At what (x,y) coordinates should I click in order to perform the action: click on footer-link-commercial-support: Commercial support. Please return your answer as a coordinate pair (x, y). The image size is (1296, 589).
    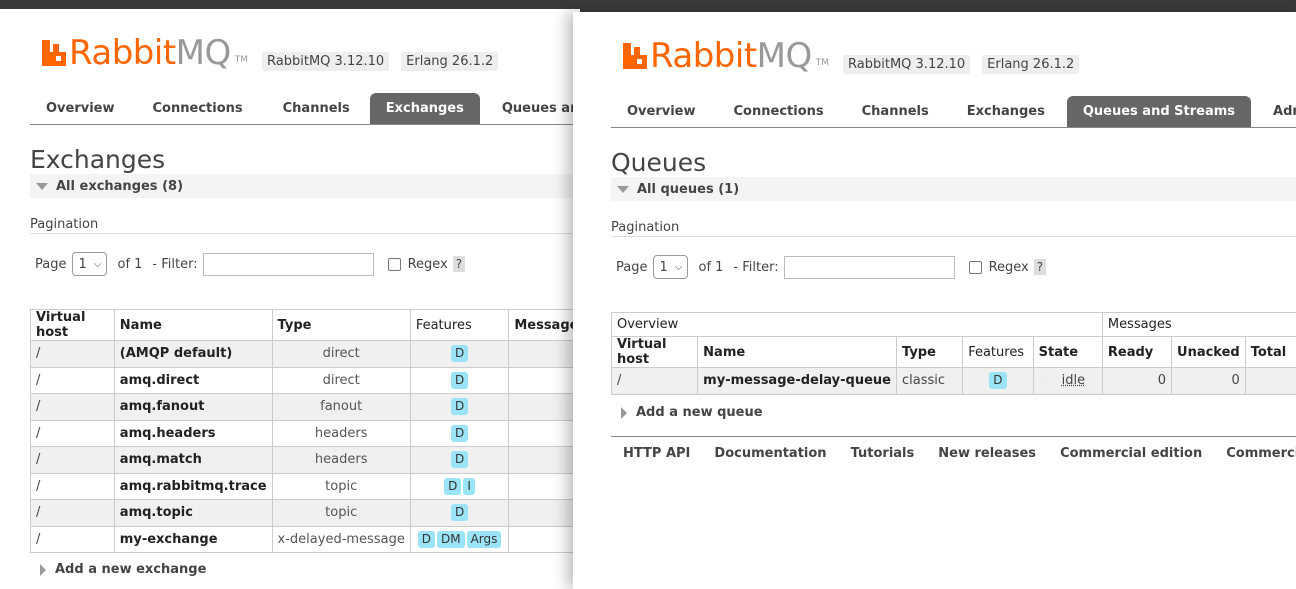
    Looking at the image, I should click on (1261, 453).